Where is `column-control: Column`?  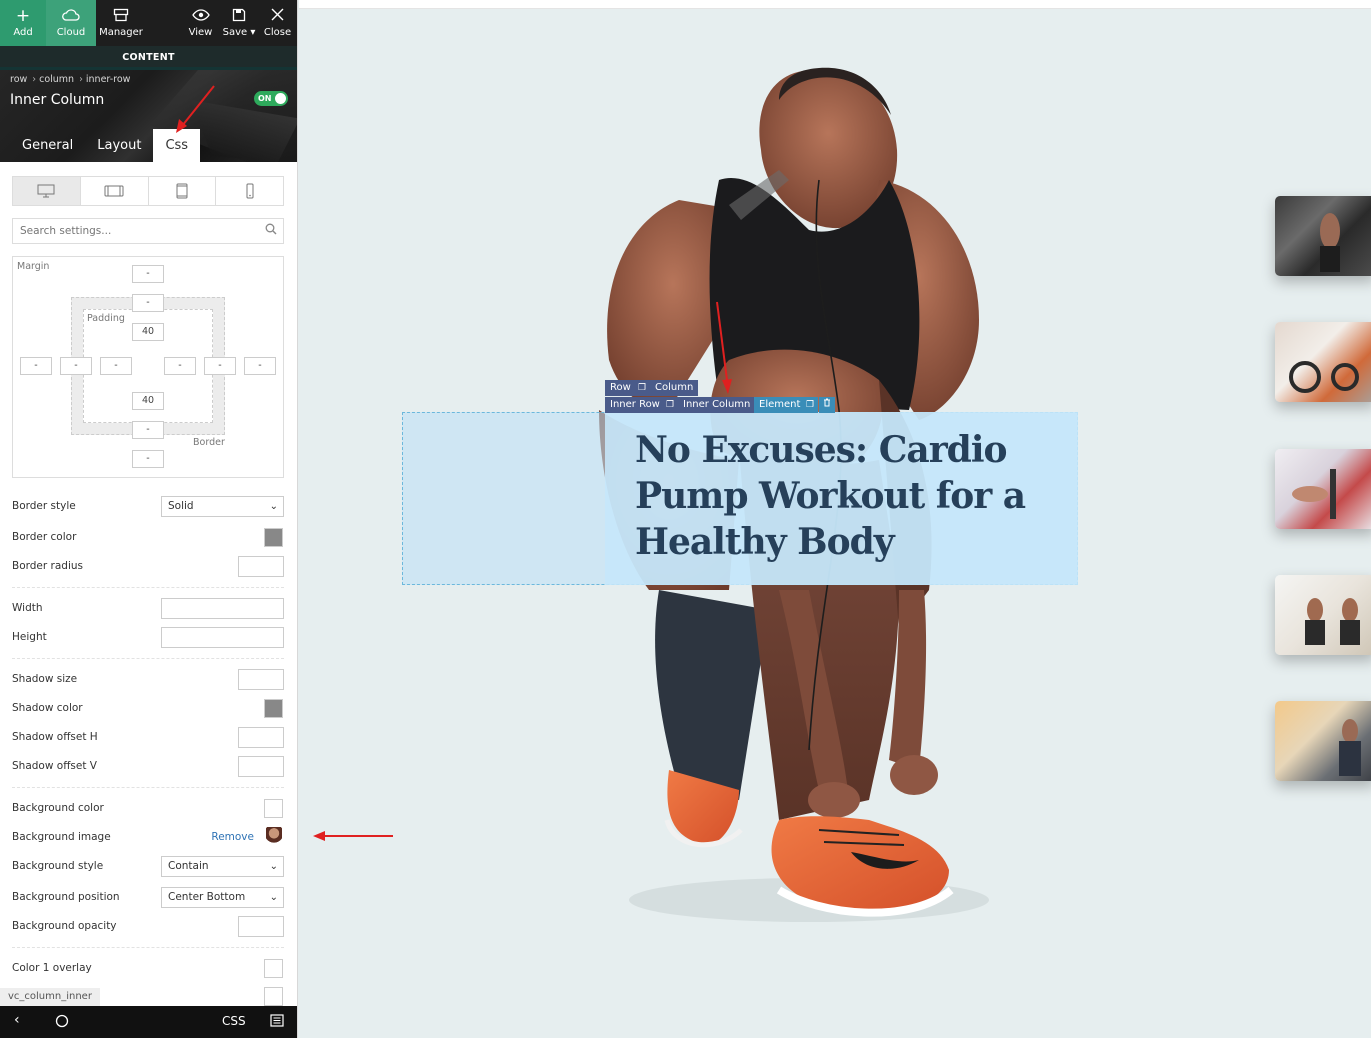 column-control: Column is located at coordinates (674, 388).